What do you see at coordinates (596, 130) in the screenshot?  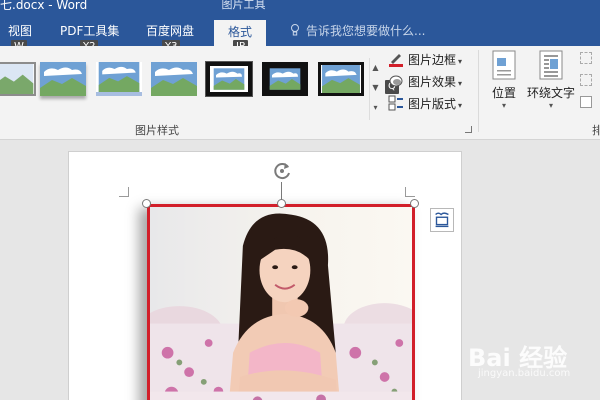 I see `arrange-group-label: 排` at bounding box center [596, 130].